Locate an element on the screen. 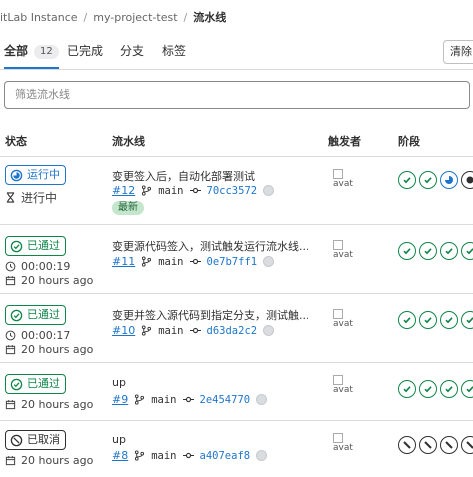 The image size is (473, 477). status-running-icon is located at coordinates (16, 175).